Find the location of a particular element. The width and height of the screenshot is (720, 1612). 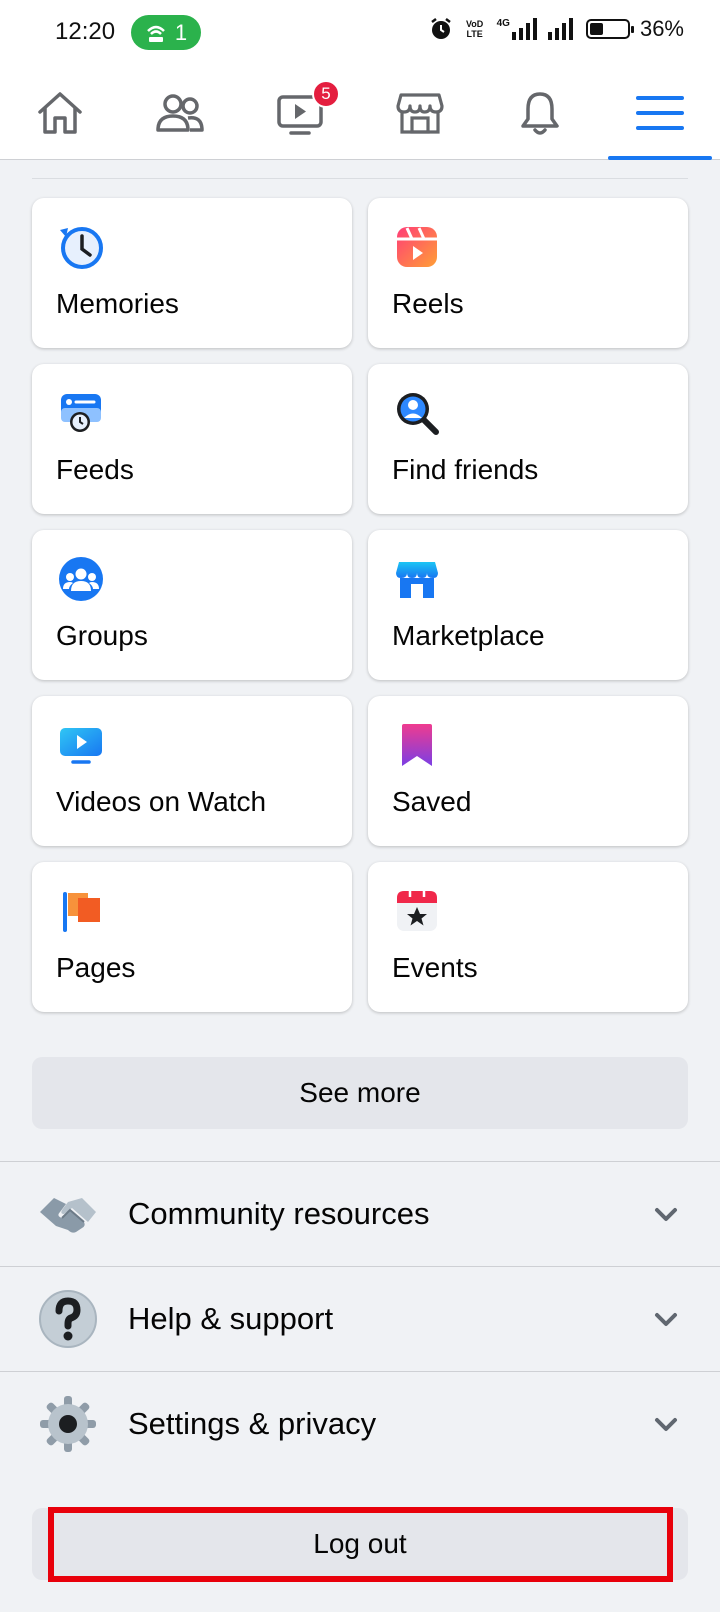

watch-icon is located at coordinates (81, 746).